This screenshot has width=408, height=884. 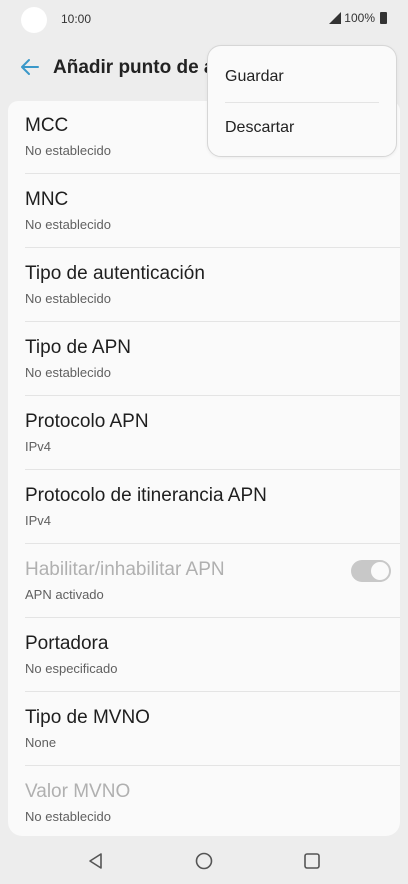 I want to click on menu-divider, so click(x=302, y=102).